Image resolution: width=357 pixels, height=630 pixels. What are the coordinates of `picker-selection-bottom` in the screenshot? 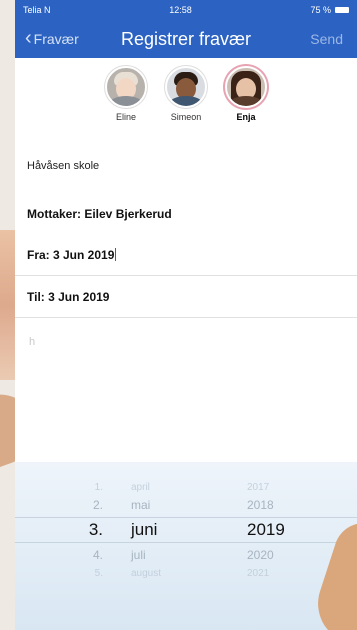 It's located at (186, 542).